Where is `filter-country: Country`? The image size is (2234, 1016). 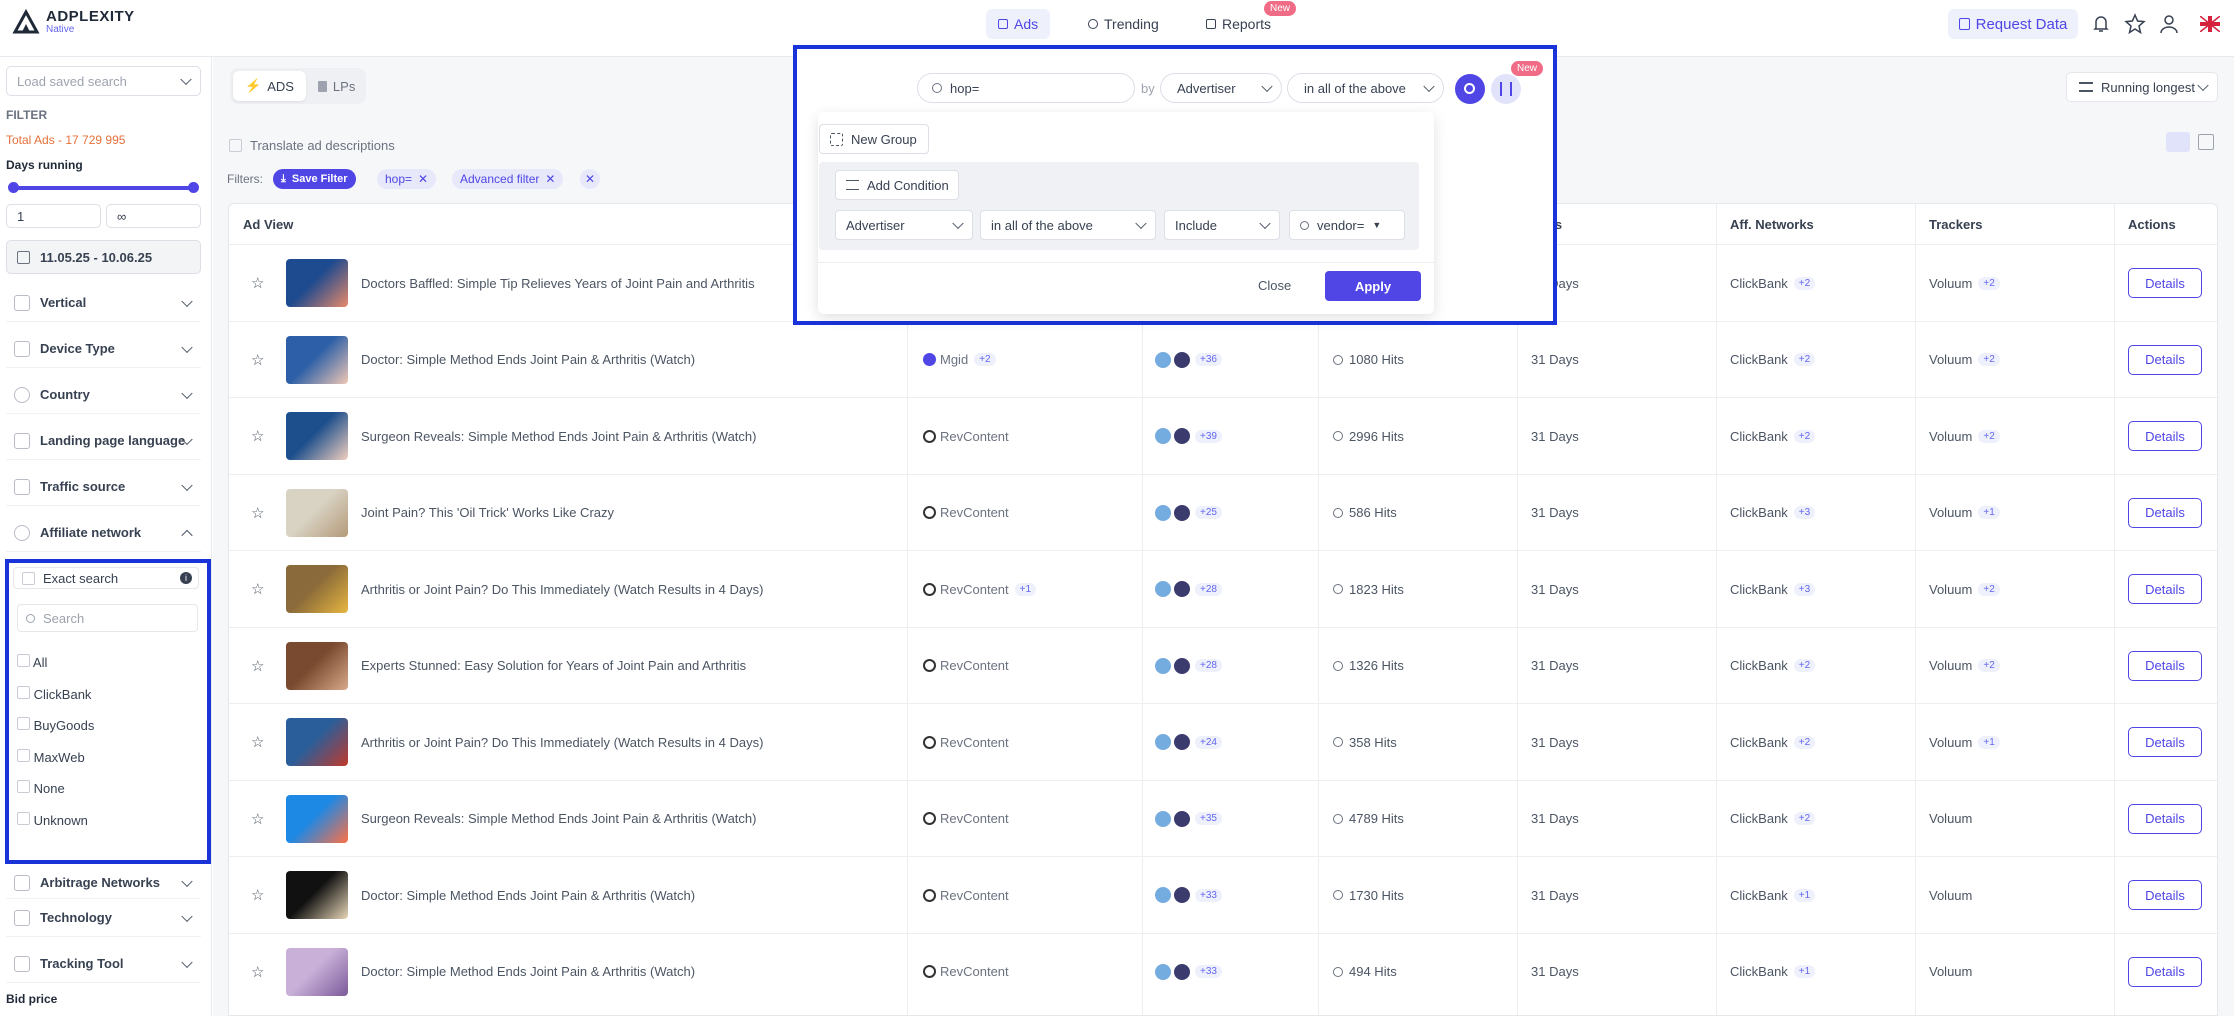 filter-country: Country is located at coordinates (103, 395).